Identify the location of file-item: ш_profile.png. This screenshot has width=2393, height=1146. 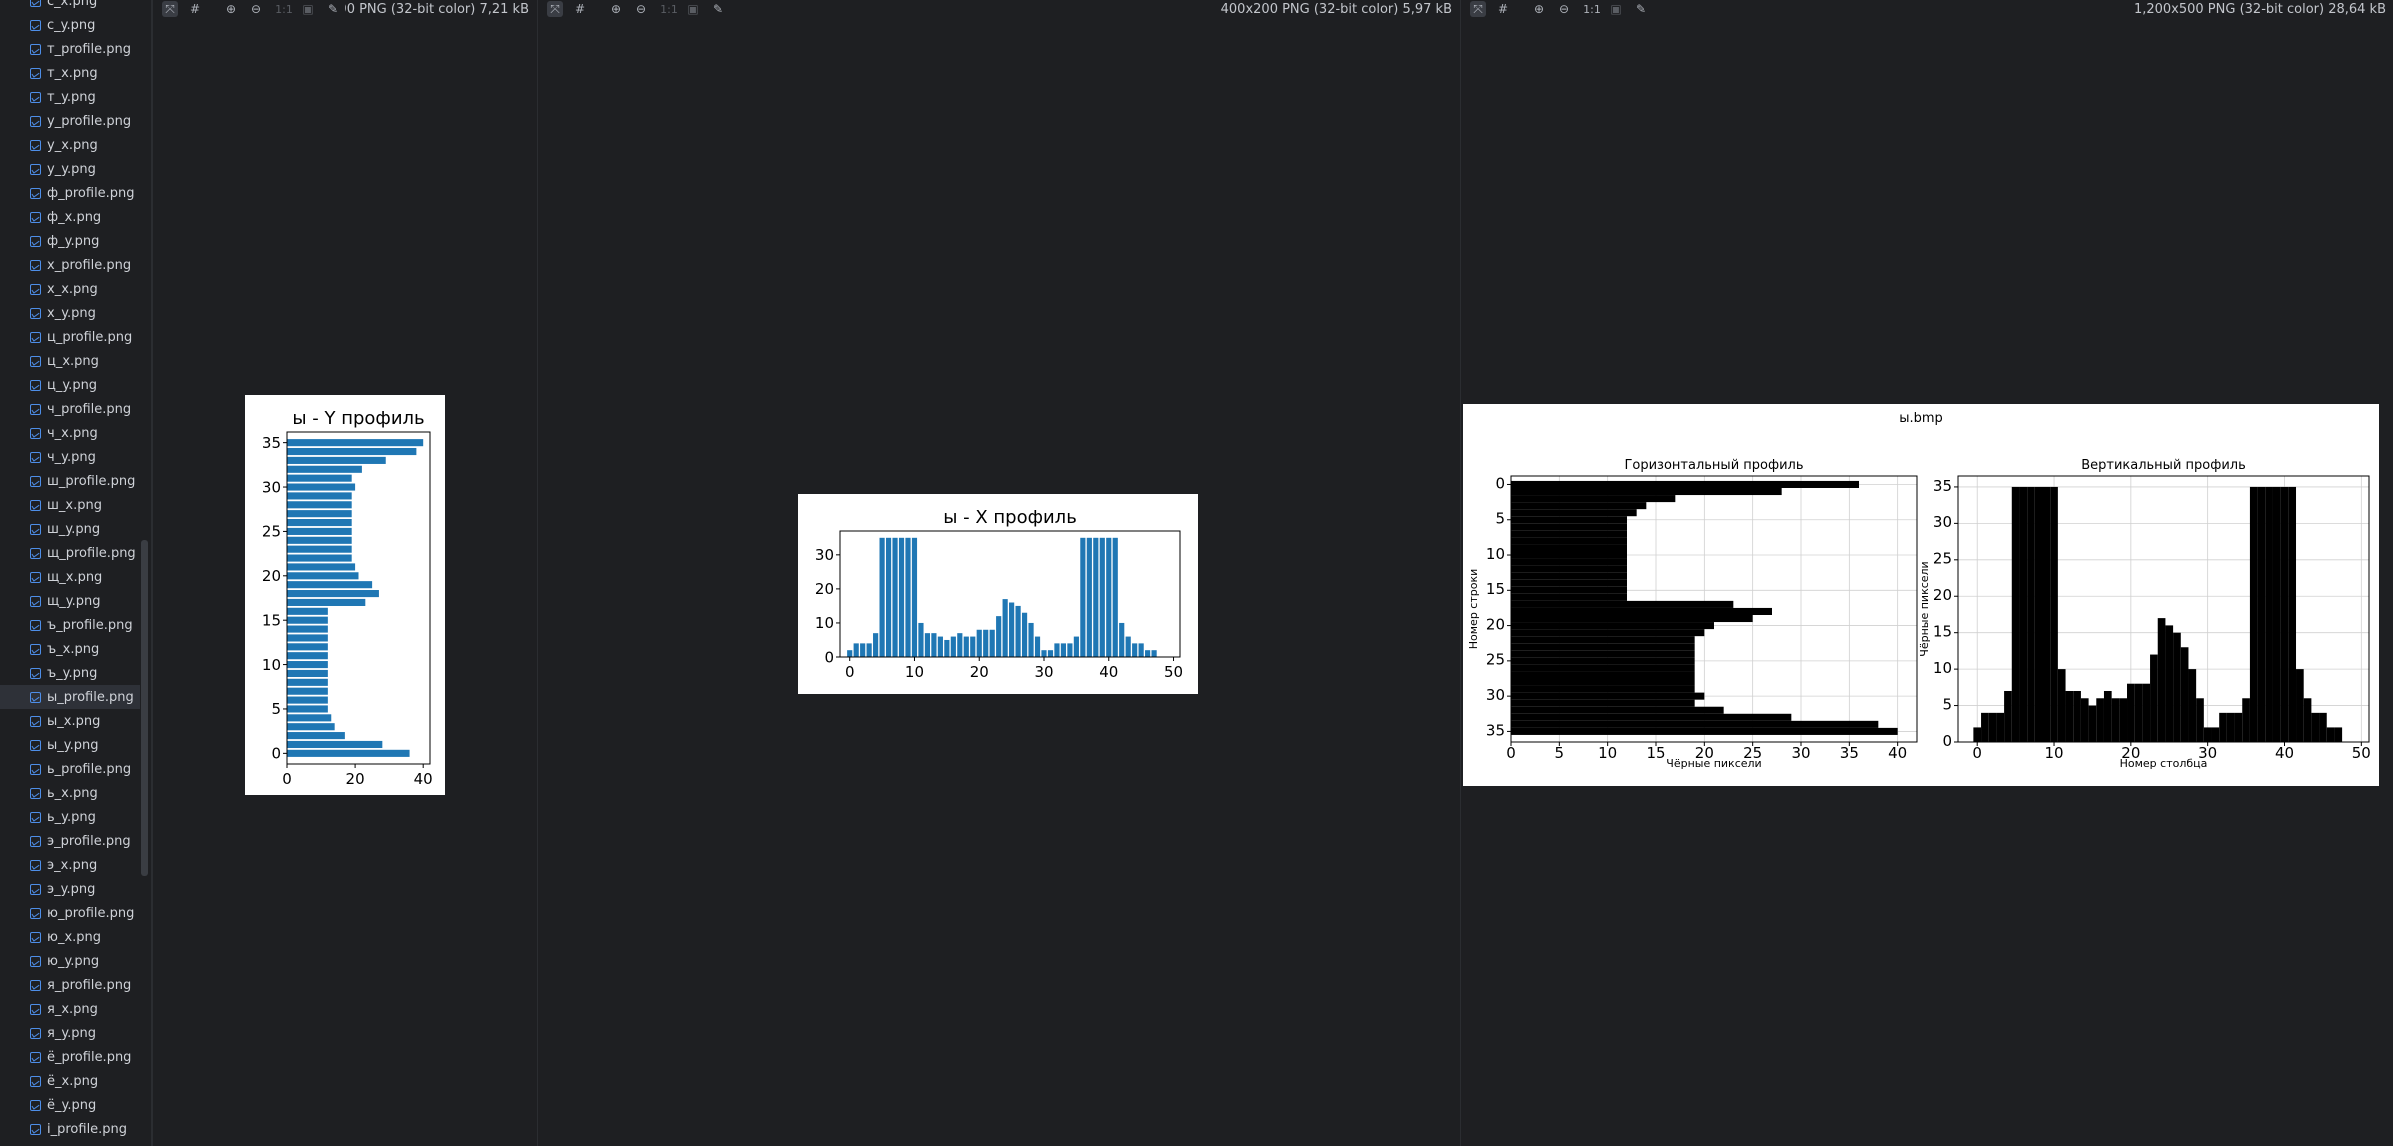
(70, 481).